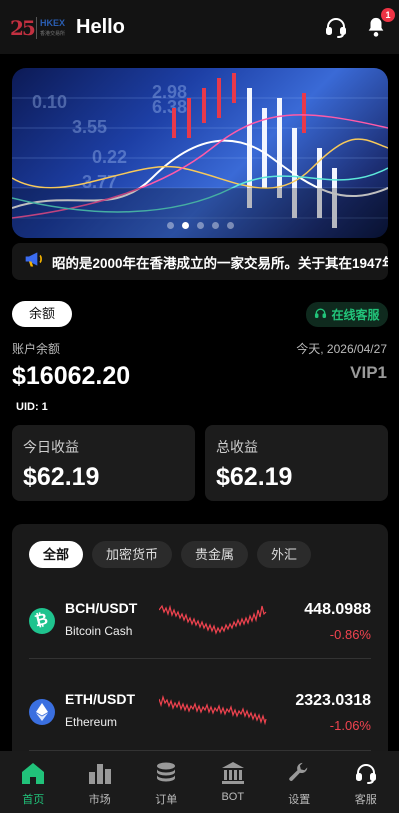 This screenshot has height=813, width=399. I want to click on market-tabs: 全部 加密货币 贵金属 外汇, so click(170, 554).